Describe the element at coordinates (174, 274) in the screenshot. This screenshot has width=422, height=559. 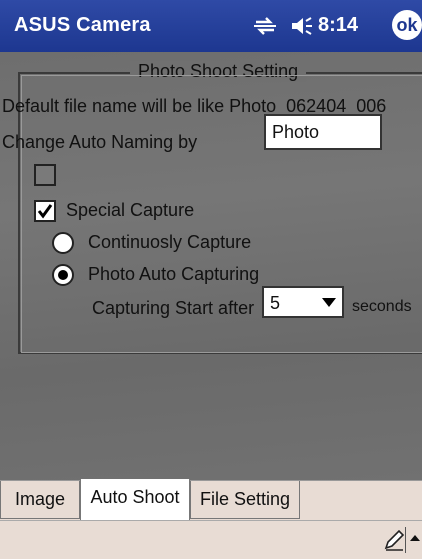
I see `photo-auto-capturing-label: Photo Auto Capturing` at that location.